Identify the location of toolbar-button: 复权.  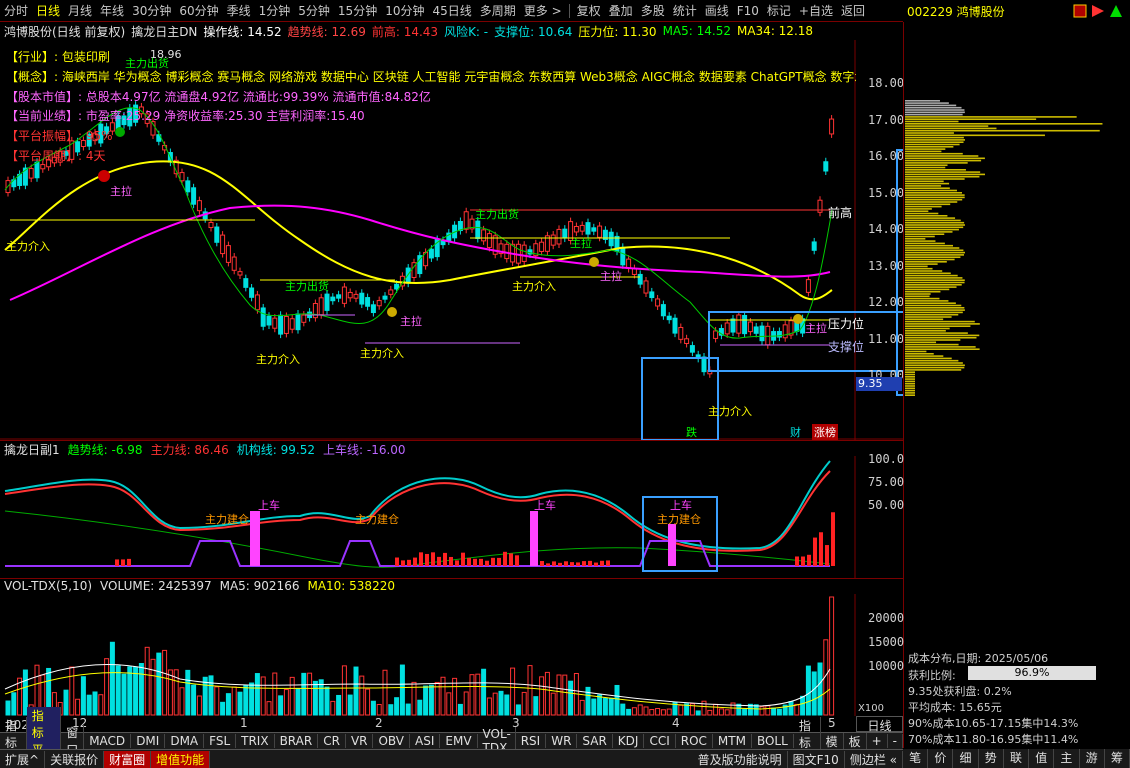
(589, 10).